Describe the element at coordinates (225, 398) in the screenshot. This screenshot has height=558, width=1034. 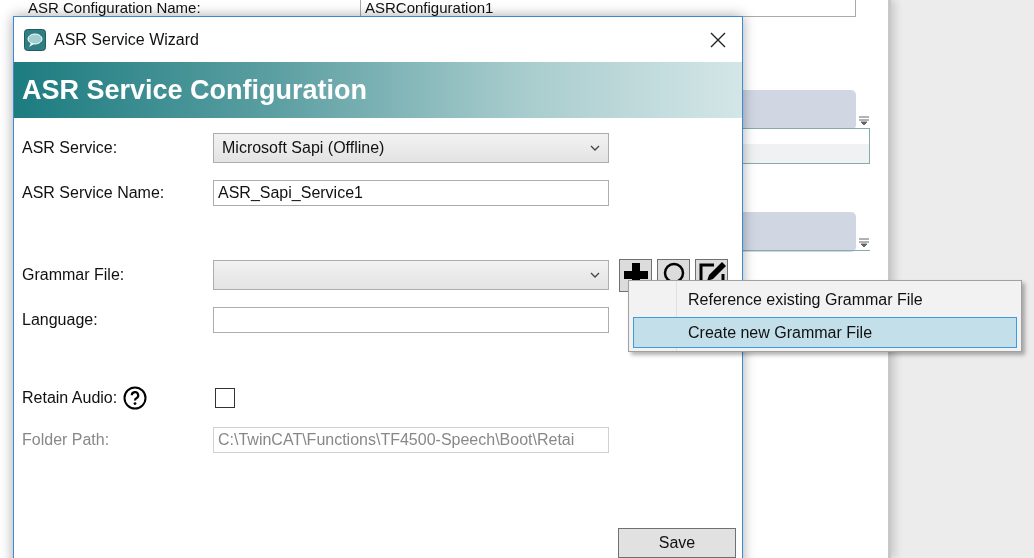
I see `checkbox` at that location.